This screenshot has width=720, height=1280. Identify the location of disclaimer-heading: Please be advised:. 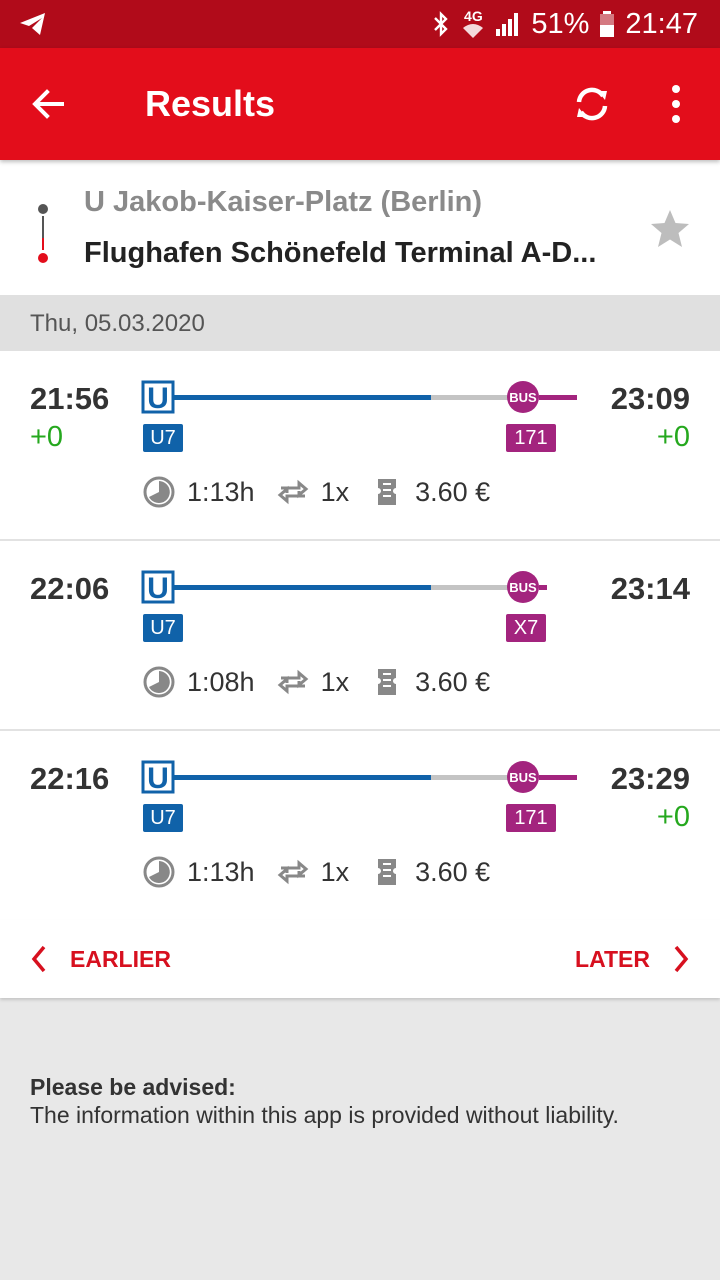
(133, 1087).